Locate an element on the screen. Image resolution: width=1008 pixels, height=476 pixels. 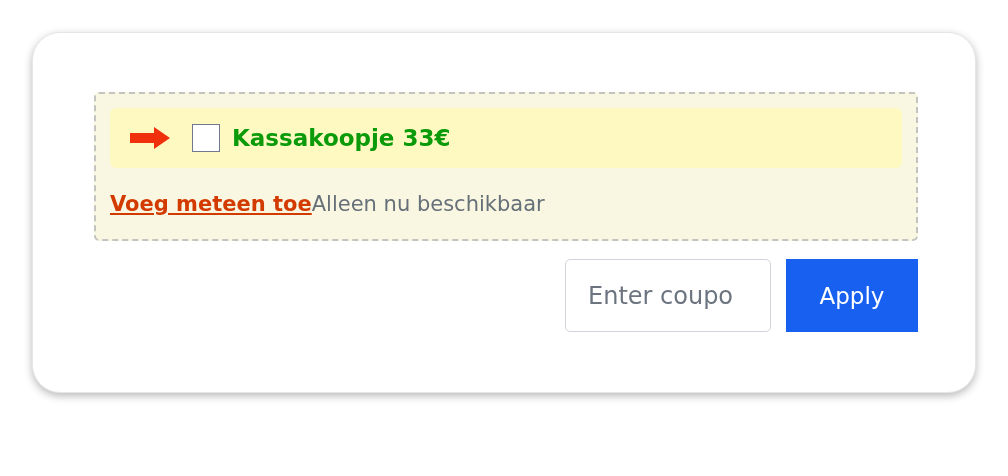
availability-note: Alleen nu beschikbaar is located at coordinates (428, 204).